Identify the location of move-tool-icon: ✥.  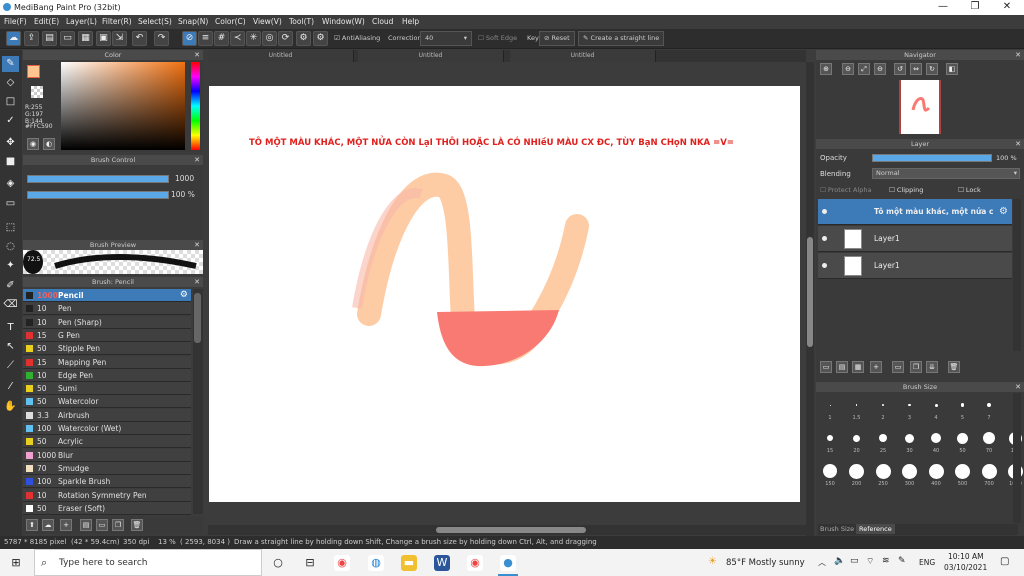
(10, 143).